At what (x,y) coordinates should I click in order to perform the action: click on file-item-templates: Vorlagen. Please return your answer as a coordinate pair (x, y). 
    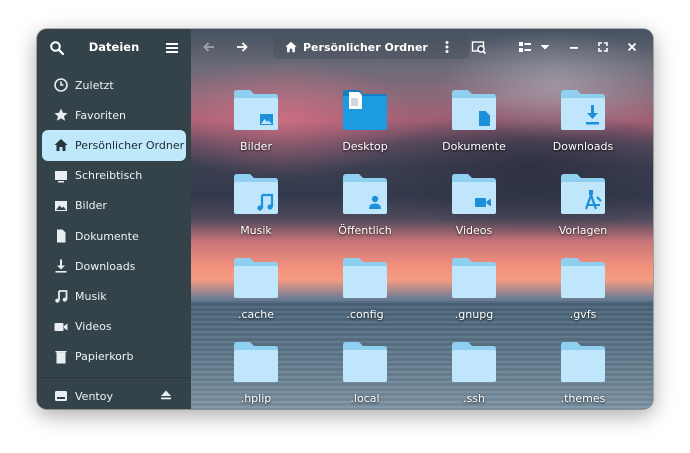
    Looking at the image, I should click on (583, 205).